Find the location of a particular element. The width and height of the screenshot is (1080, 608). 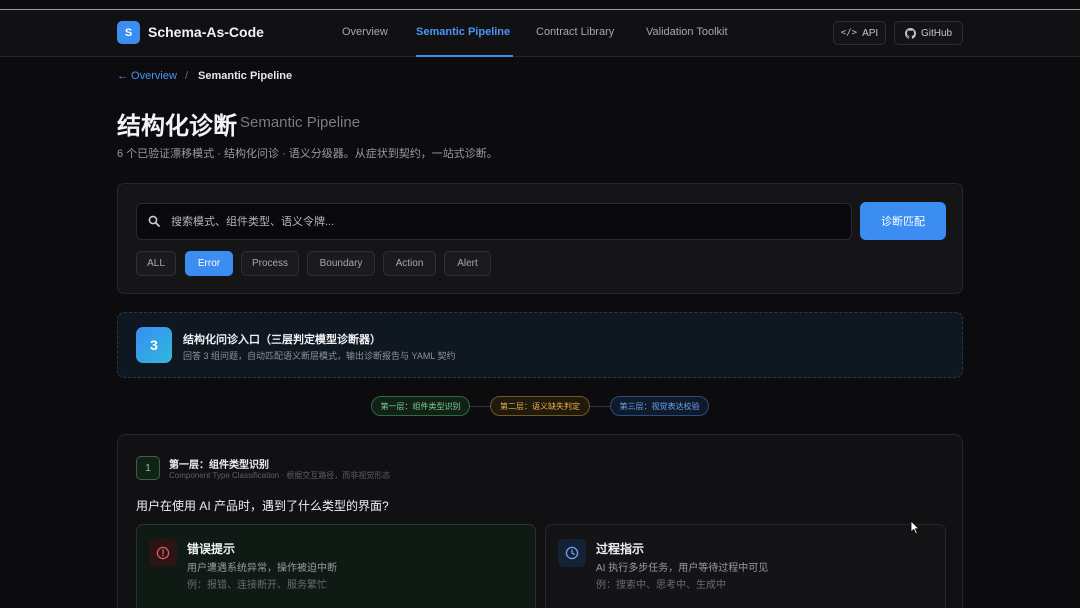

option-title: 错误提示 is located at coordinates (211, 549).